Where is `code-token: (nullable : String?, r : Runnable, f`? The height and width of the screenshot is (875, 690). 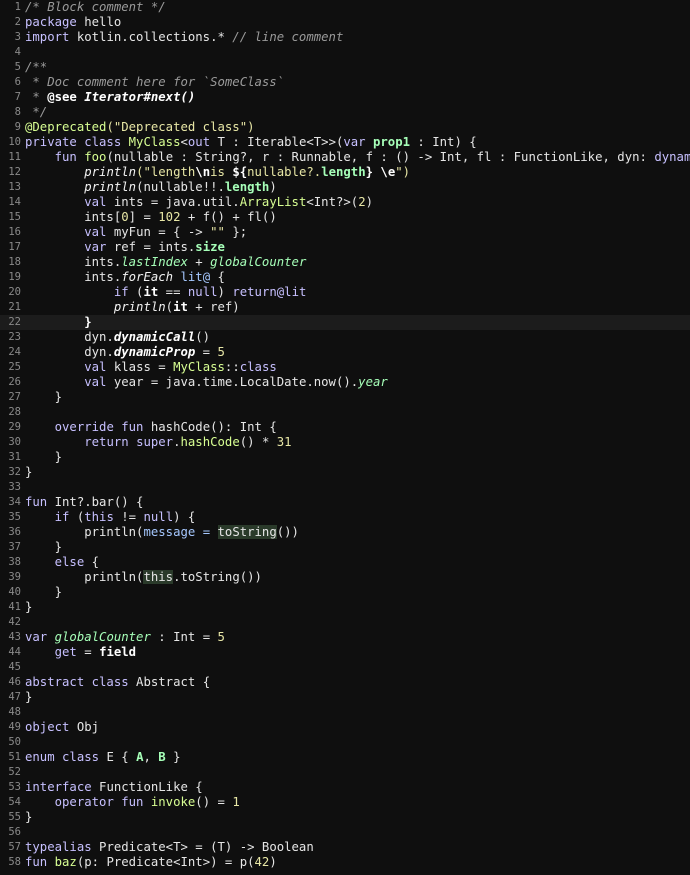 code-token: (nullable : String?, r : Runnable, f is located at coordinates (380, 157).